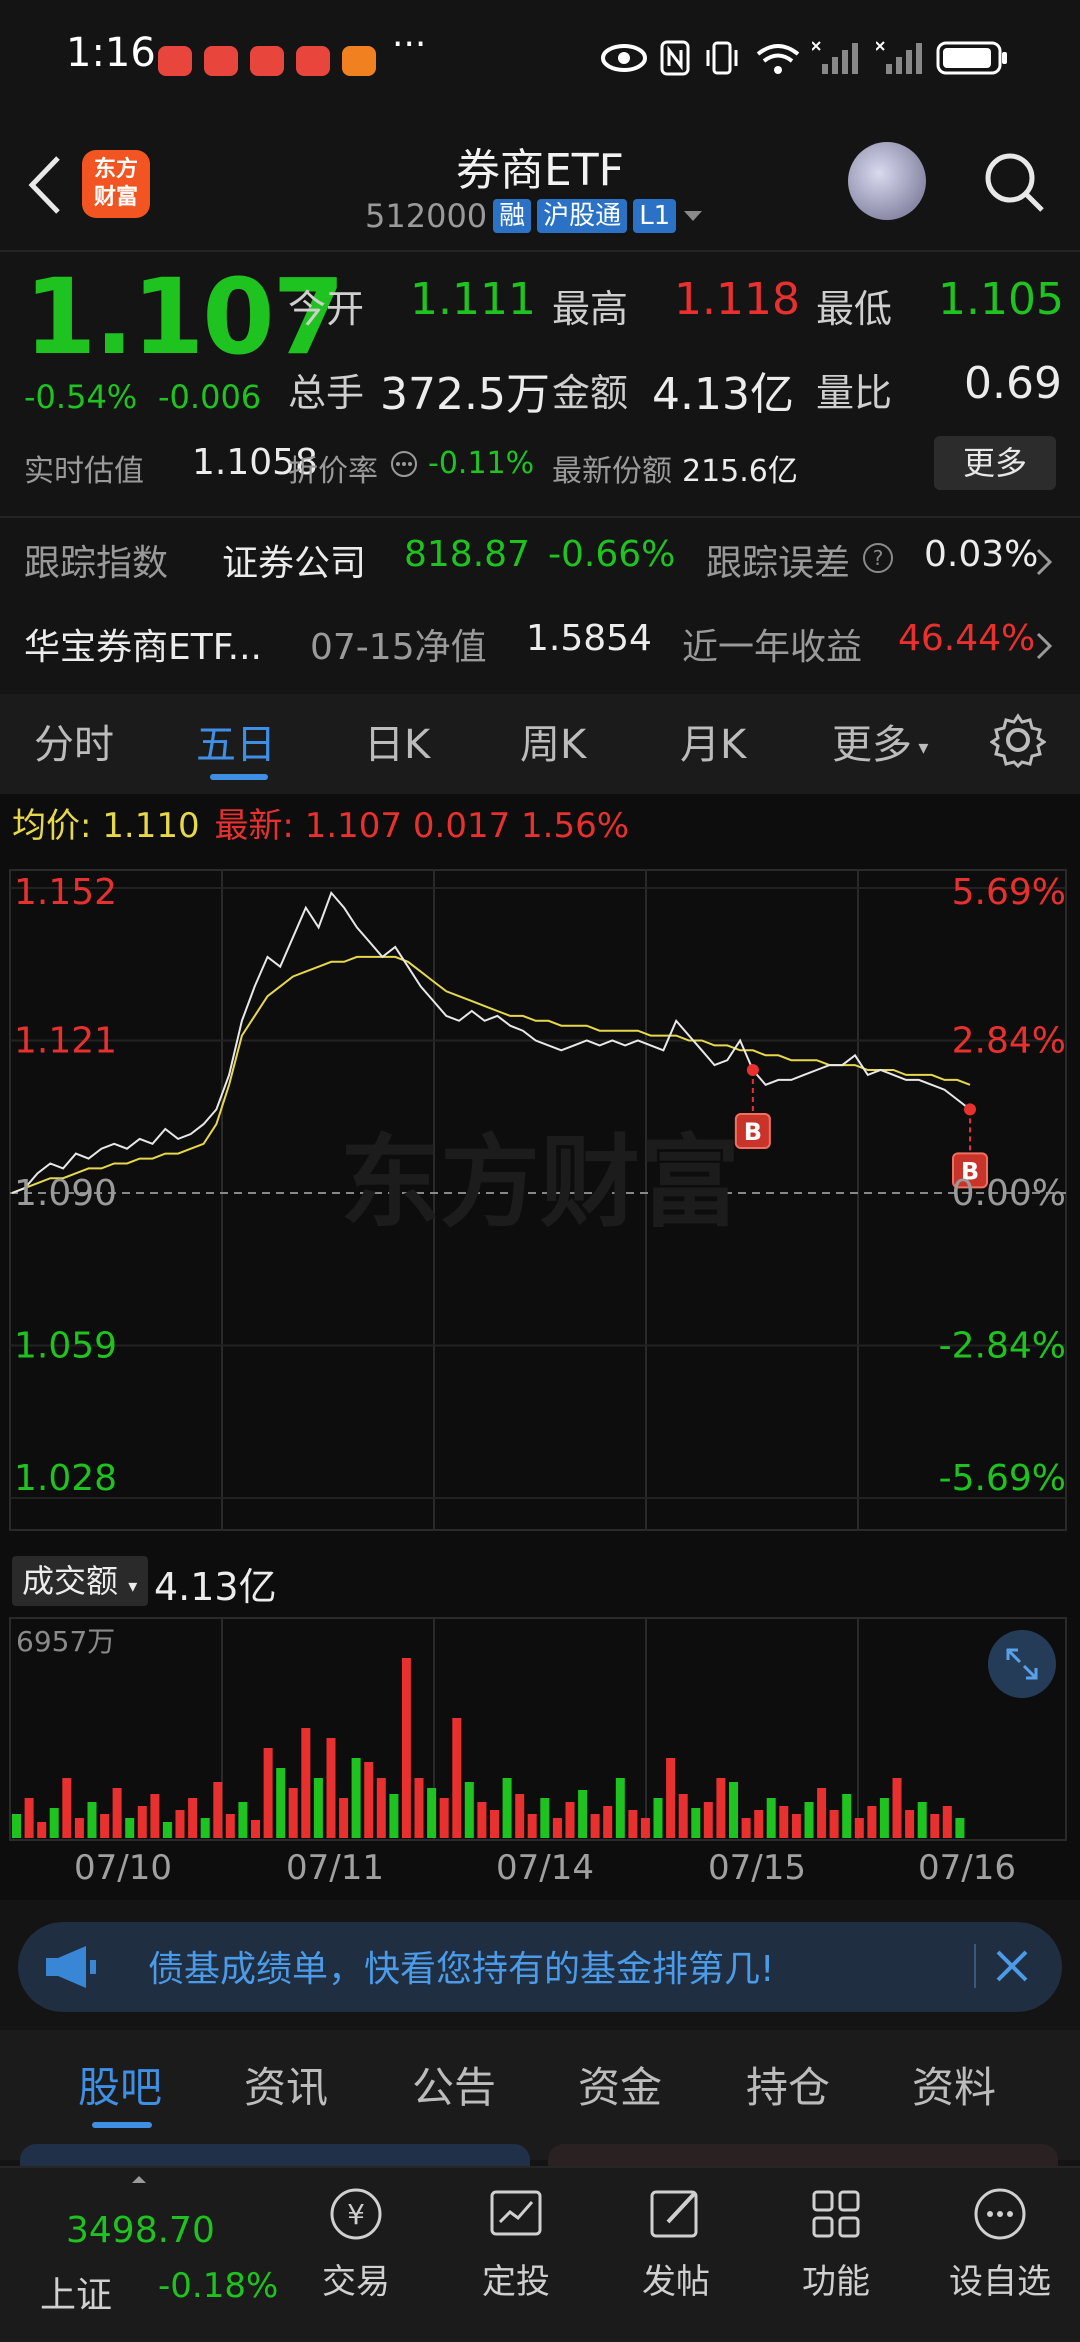 This screenshot has width=1080, height=2342. What do you see at coordinates (65, 1478) in the screenshot?
I see `y-axis-label-left: 1.028` at bounding box center [65, 1478].